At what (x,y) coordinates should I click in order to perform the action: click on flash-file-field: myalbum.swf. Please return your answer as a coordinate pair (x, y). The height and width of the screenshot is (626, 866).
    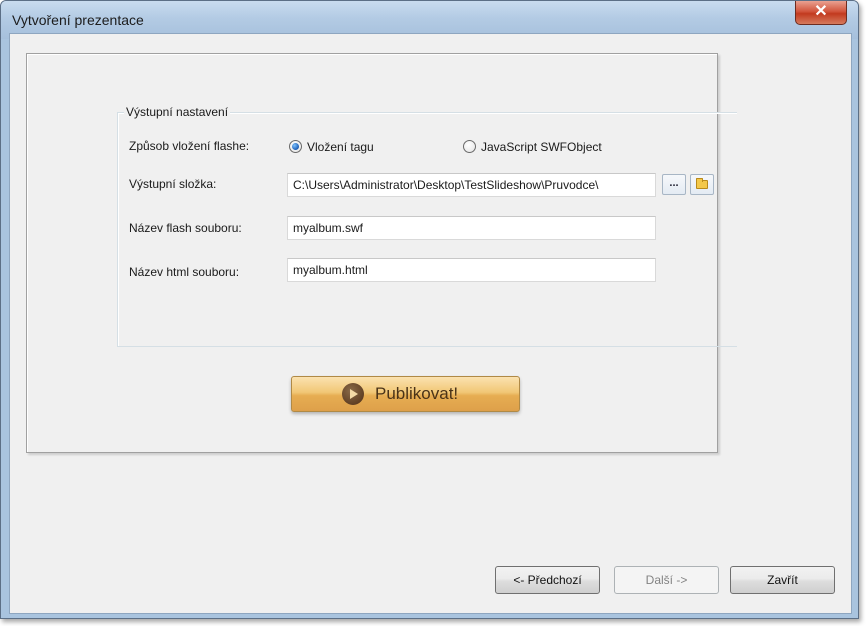
    Looking at the image, I should click on (471, 228).